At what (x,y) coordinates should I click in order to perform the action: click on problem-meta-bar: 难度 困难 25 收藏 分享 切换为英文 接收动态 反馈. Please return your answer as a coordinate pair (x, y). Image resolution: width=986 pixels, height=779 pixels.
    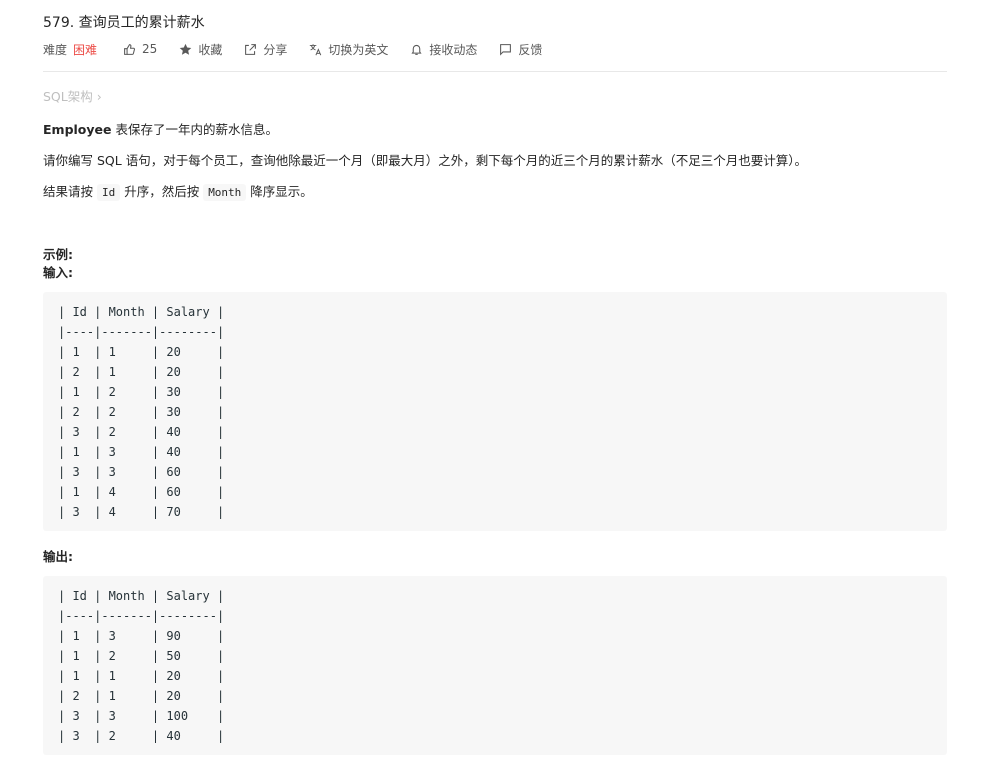
    Looking at the image, I should click on (303, 49).